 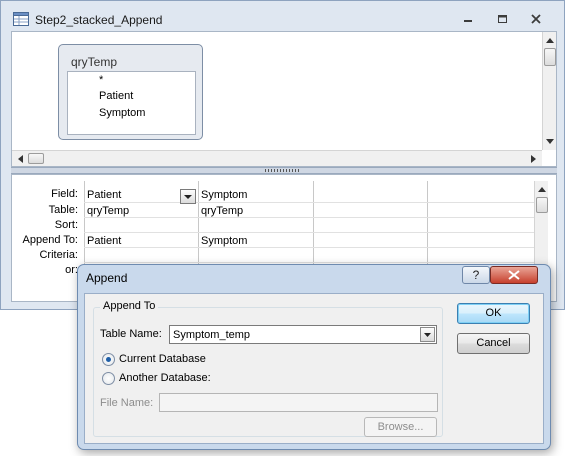 I want to click on dialog-close-button, so click(x=514, y=275).